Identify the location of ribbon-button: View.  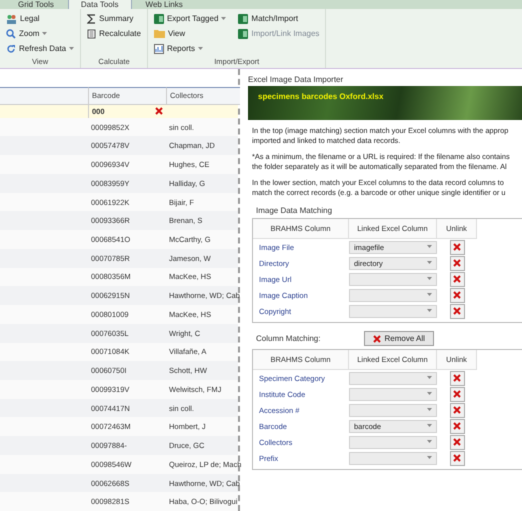
(190, 33).